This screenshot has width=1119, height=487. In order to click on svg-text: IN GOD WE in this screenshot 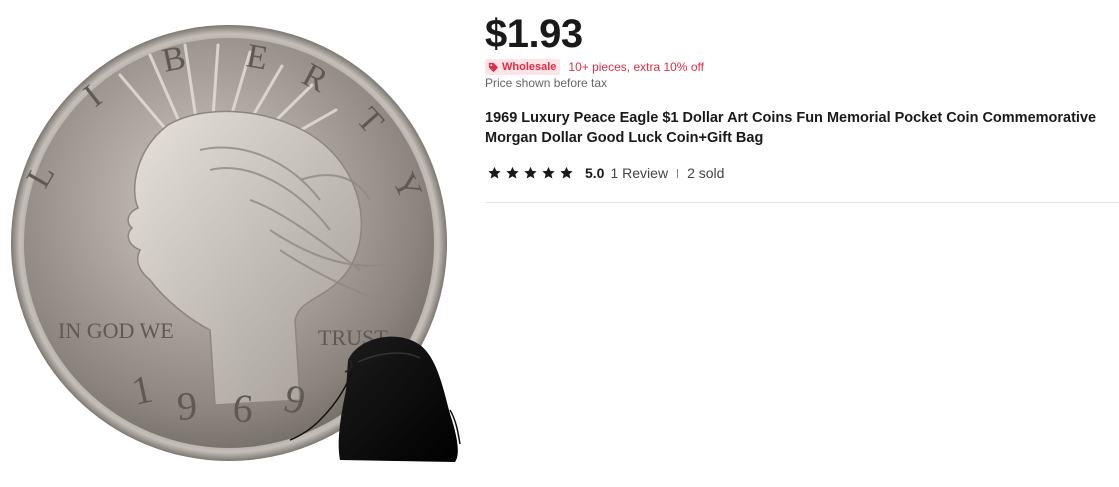, I will do `click(116, 330)`.